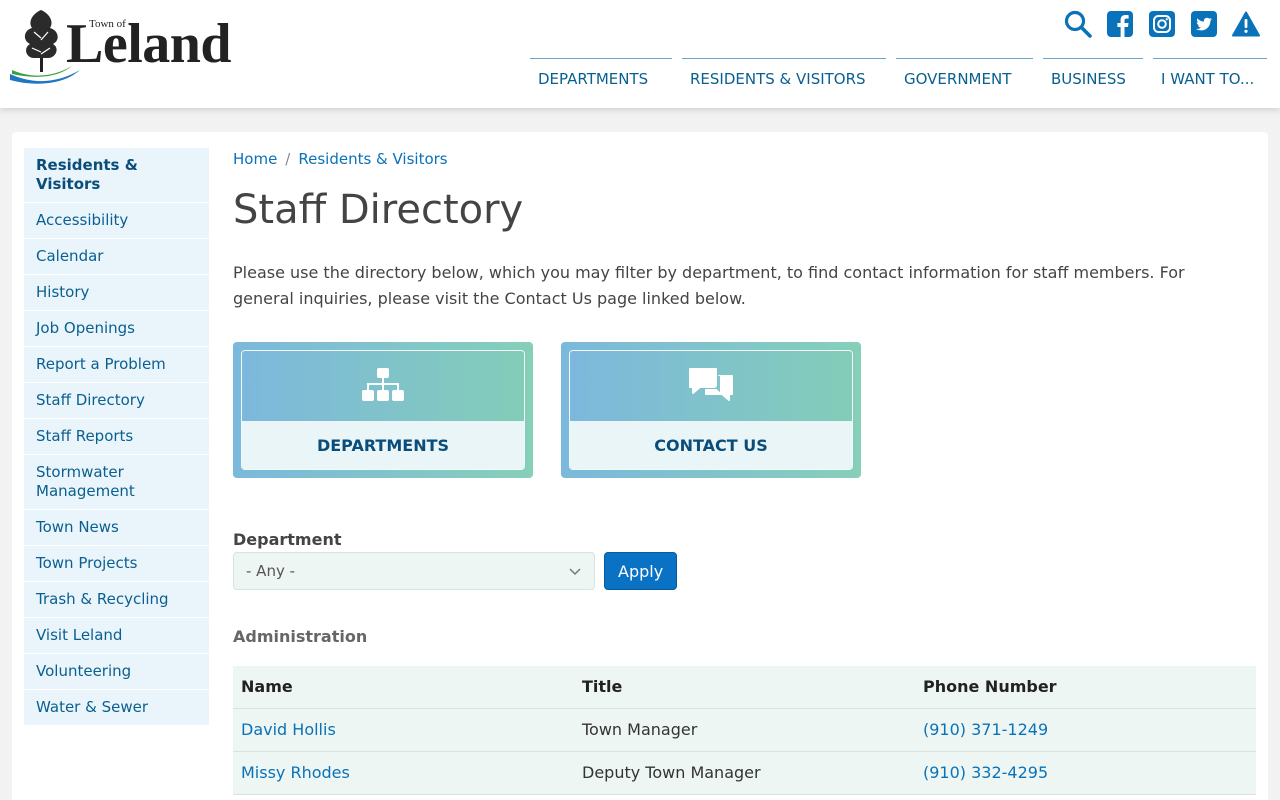 Image resolution: width=1280 pixels, height=800 pixels. I want to click on department-filter: Department - Any - Apply, so click(744, 560).